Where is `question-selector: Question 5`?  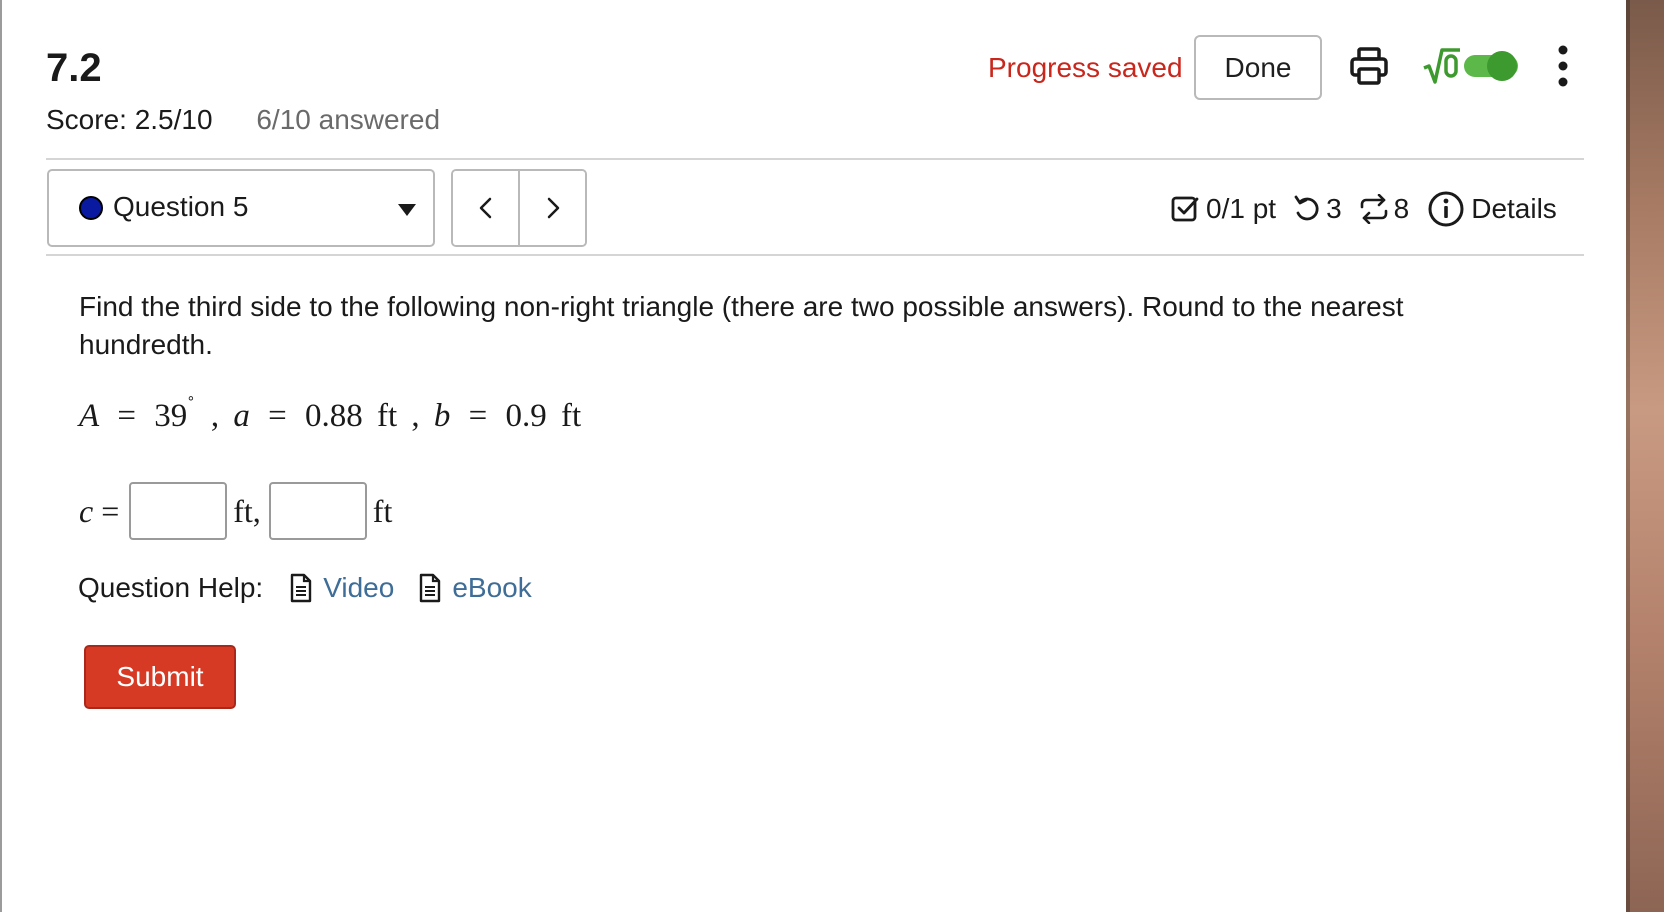 question-selector: Question 5 is located at coordinates (241, 208).